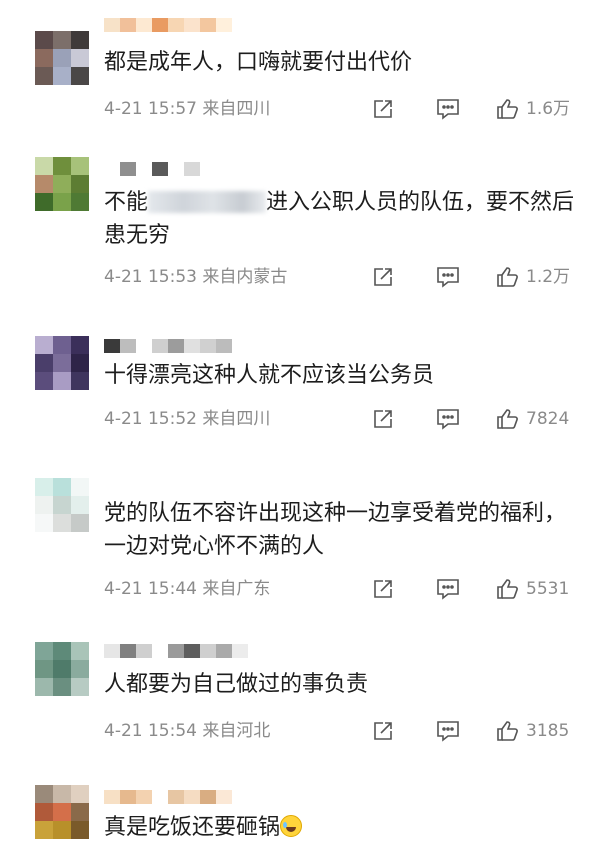 Image resolution: width=600 pixels, height=851 pixels. What do you see at coordinates (344, 827) in the screenshot?
I see `comment-text: 真是吃饭还要砸锅` at bounding box center [344, 827].